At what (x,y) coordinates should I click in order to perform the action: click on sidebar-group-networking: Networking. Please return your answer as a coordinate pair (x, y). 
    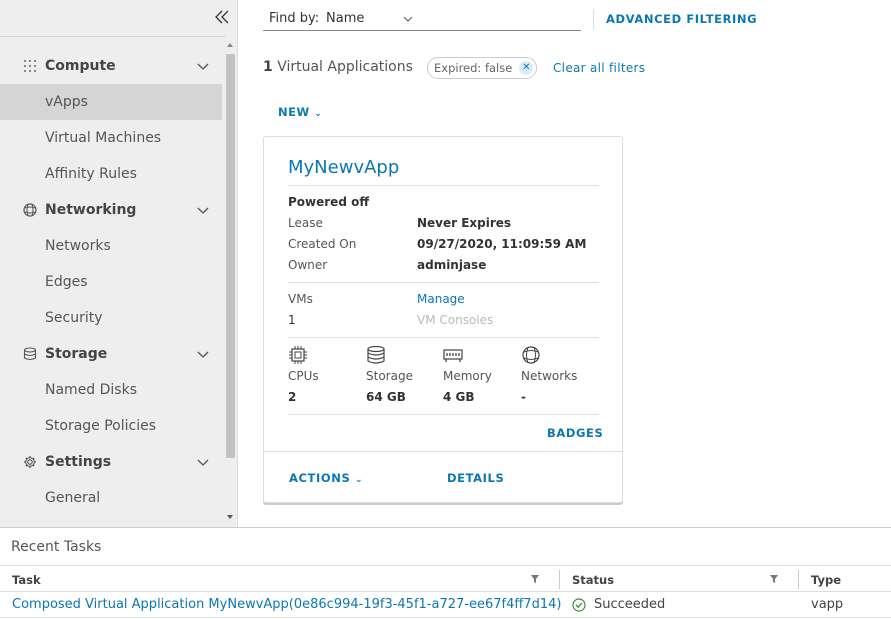
    Looking at the image, I should click on (111, 210).